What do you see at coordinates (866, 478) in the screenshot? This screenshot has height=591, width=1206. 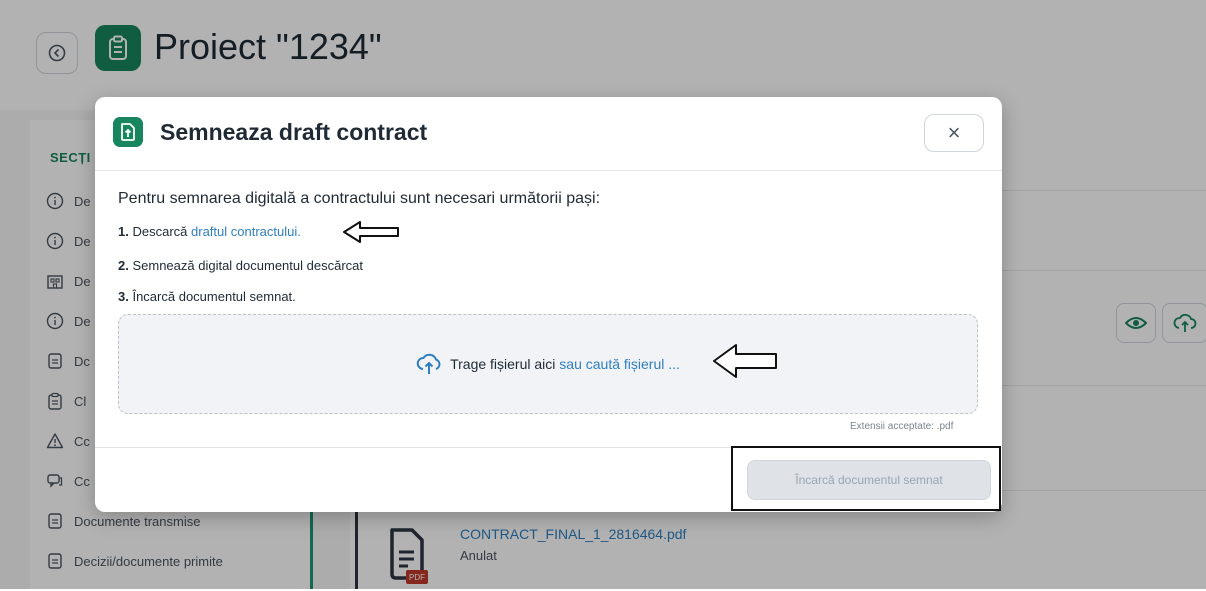 I see `annotation-highlight-box` at bounding box center [866, 478].